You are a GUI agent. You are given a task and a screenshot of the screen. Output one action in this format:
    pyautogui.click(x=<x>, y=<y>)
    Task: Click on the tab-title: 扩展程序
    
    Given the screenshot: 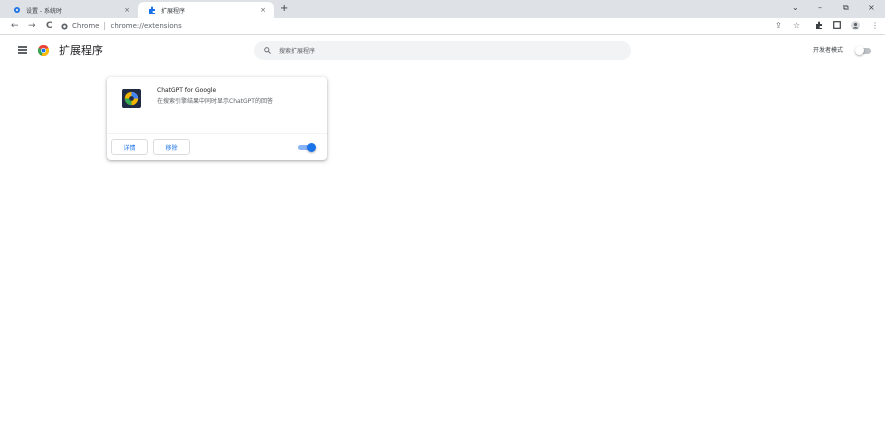 What is the action you would take?
    pyautogui.click(x=173, y=11)
    